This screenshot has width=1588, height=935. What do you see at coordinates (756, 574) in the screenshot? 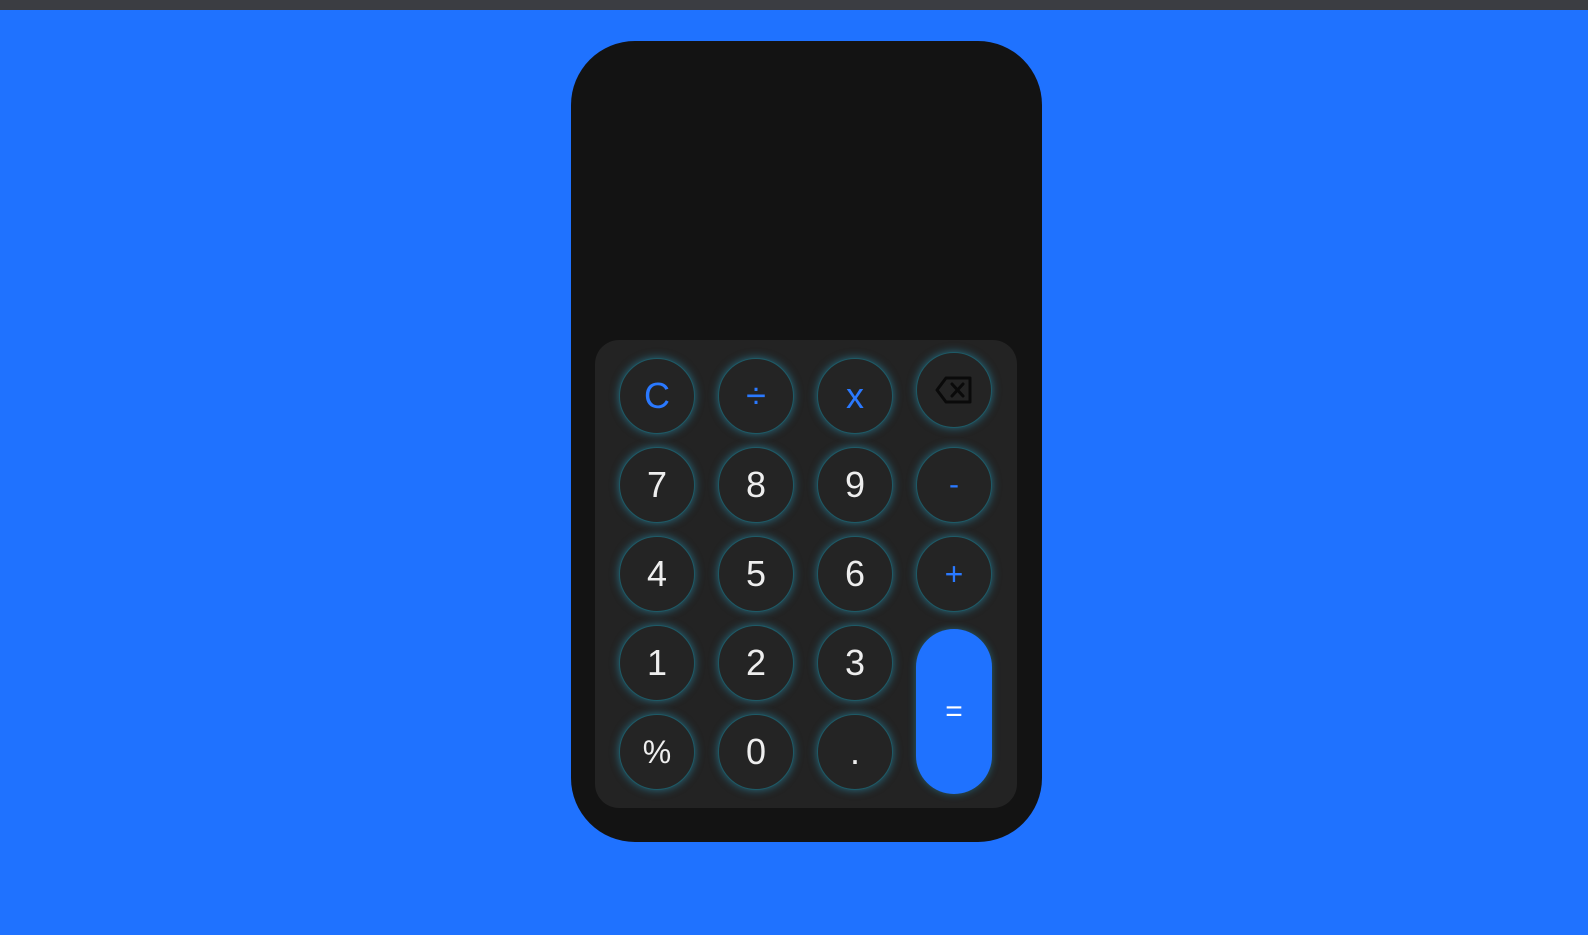
I see `digit-5-button: 5` at bounding box center [756, 574].